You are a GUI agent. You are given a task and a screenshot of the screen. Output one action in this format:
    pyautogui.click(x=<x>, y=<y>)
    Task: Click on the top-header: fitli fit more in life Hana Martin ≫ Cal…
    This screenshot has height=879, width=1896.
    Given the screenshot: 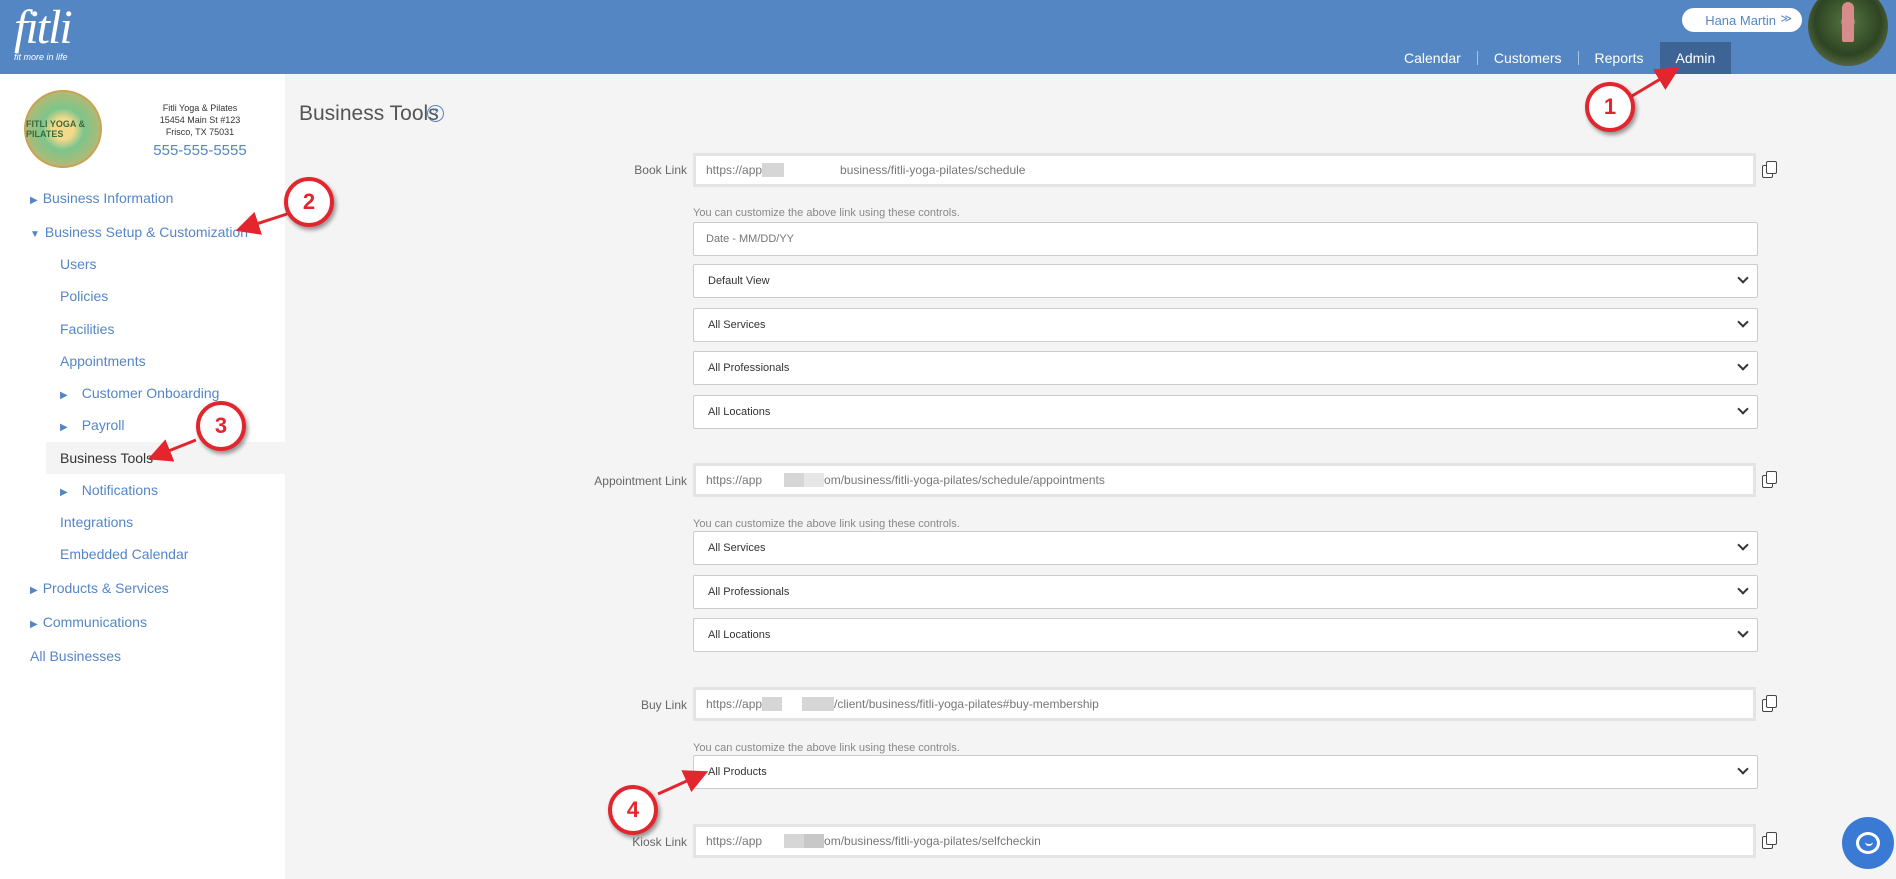 What is the action you would take?
    pyautogui.click(x=948, y=37)
    